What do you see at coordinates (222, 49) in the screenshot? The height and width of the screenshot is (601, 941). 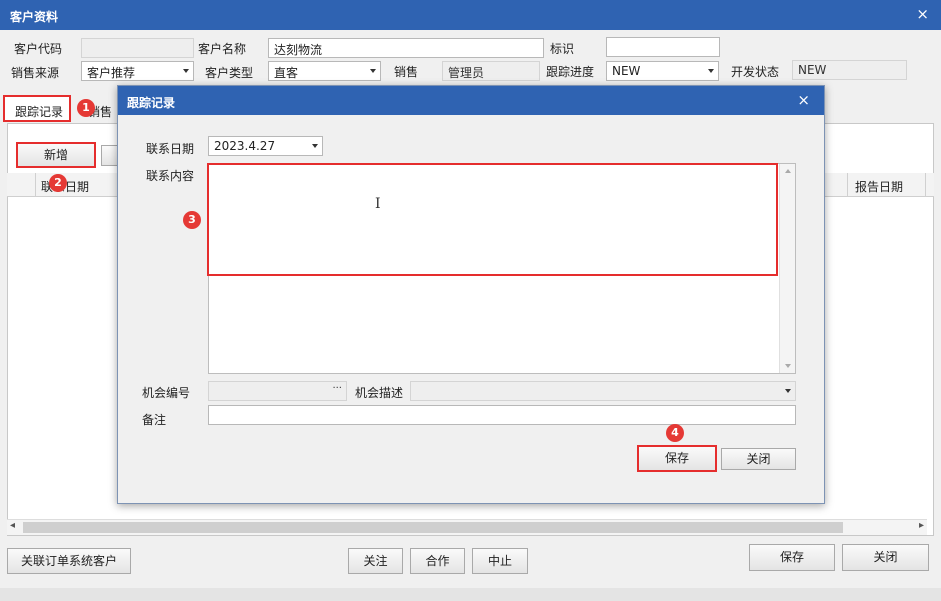 I see `customer-name-label: 客户名称` at bounding box center [222, 49].